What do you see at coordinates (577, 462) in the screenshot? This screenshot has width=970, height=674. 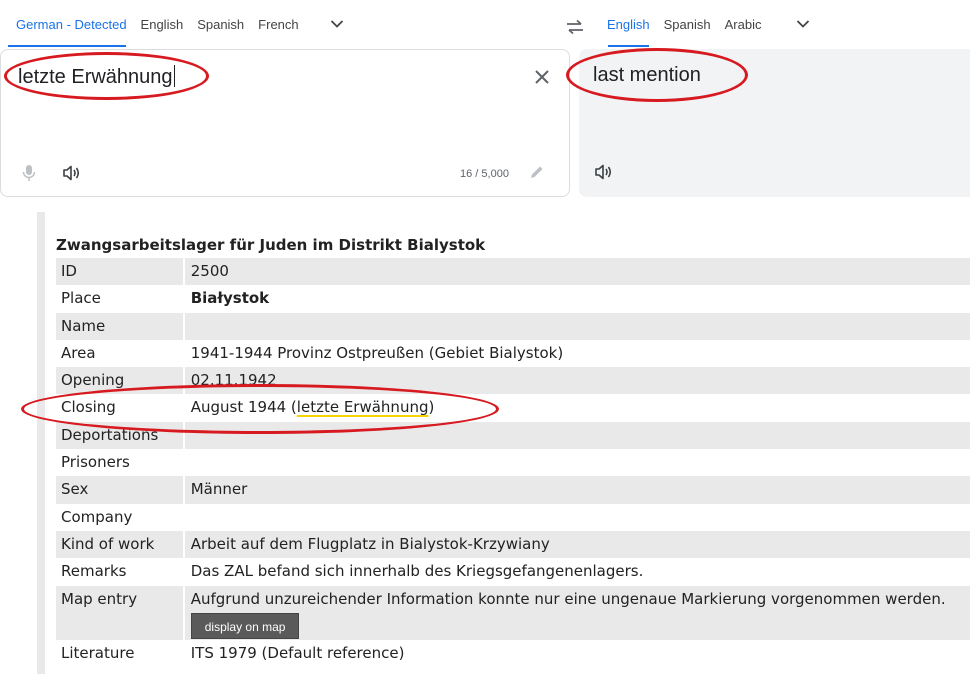 I see `row-value-prisoners` at bounding box center [577, 462].